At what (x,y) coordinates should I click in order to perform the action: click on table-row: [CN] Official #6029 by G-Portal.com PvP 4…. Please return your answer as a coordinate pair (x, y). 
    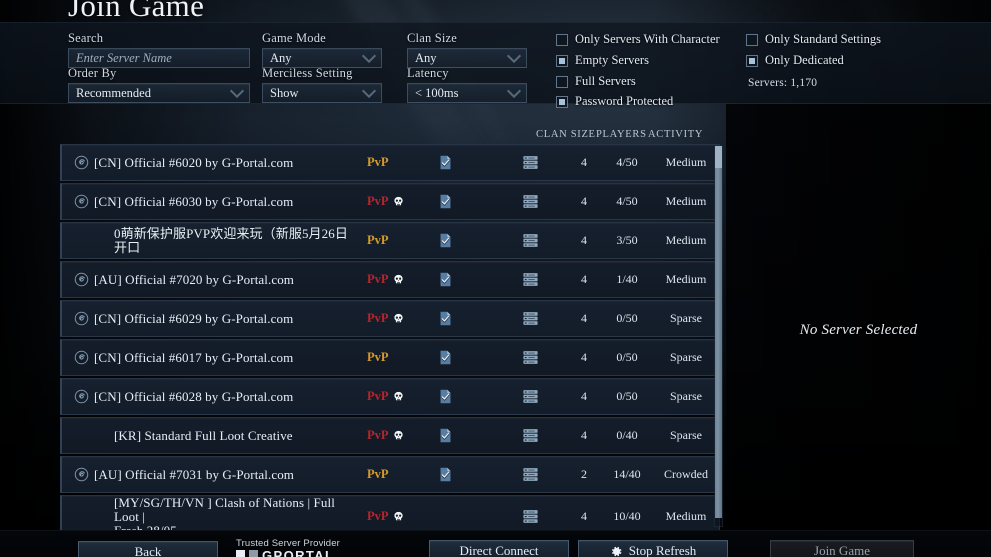
    Looking at the image, I should click on (390, 318).